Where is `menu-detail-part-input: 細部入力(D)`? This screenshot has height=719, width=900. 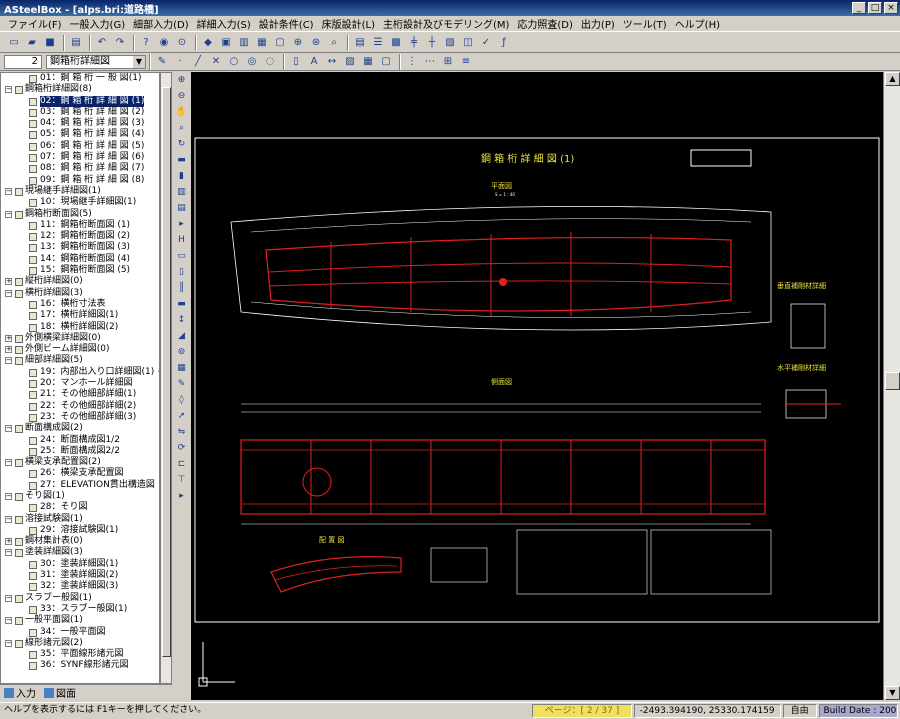
menu-detail-part-input: 細部入力(D) is located at coordinates (161, 23).